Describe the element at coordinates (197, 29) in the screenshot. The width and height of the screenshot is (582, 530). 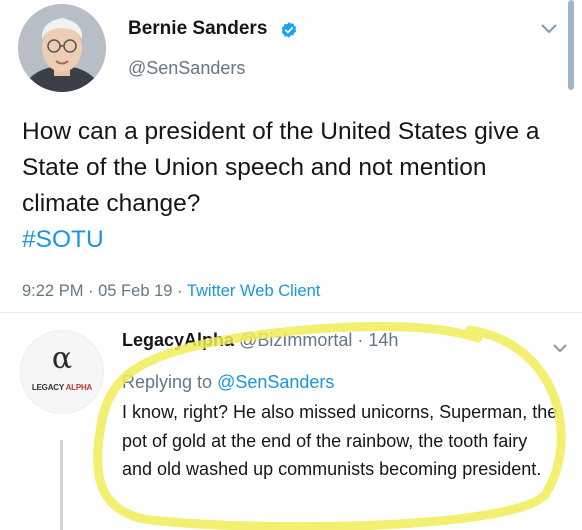
I see `author-name: Bernie Sanders` at that location.